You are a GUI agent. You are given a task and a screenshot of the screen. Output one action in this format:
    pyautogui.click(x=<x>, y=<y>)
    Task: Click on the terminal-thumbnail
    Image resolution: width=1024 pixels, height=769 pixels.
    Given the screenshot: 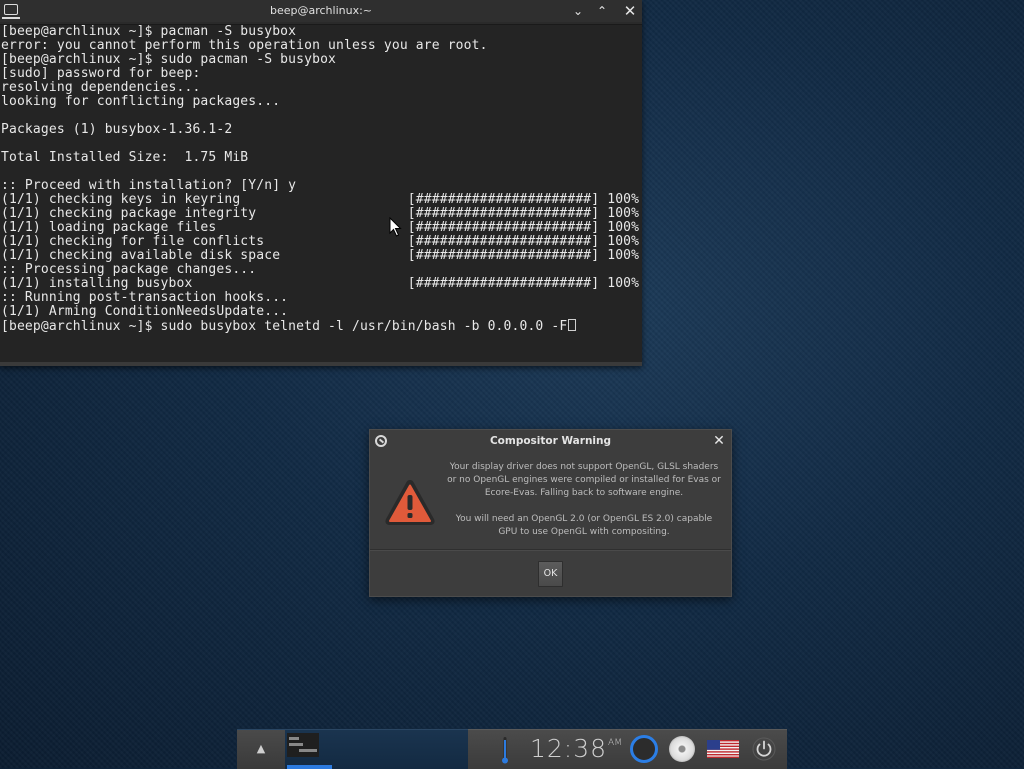 What is the action you would take?
    pyautogui.click(x=303, y=745)
    